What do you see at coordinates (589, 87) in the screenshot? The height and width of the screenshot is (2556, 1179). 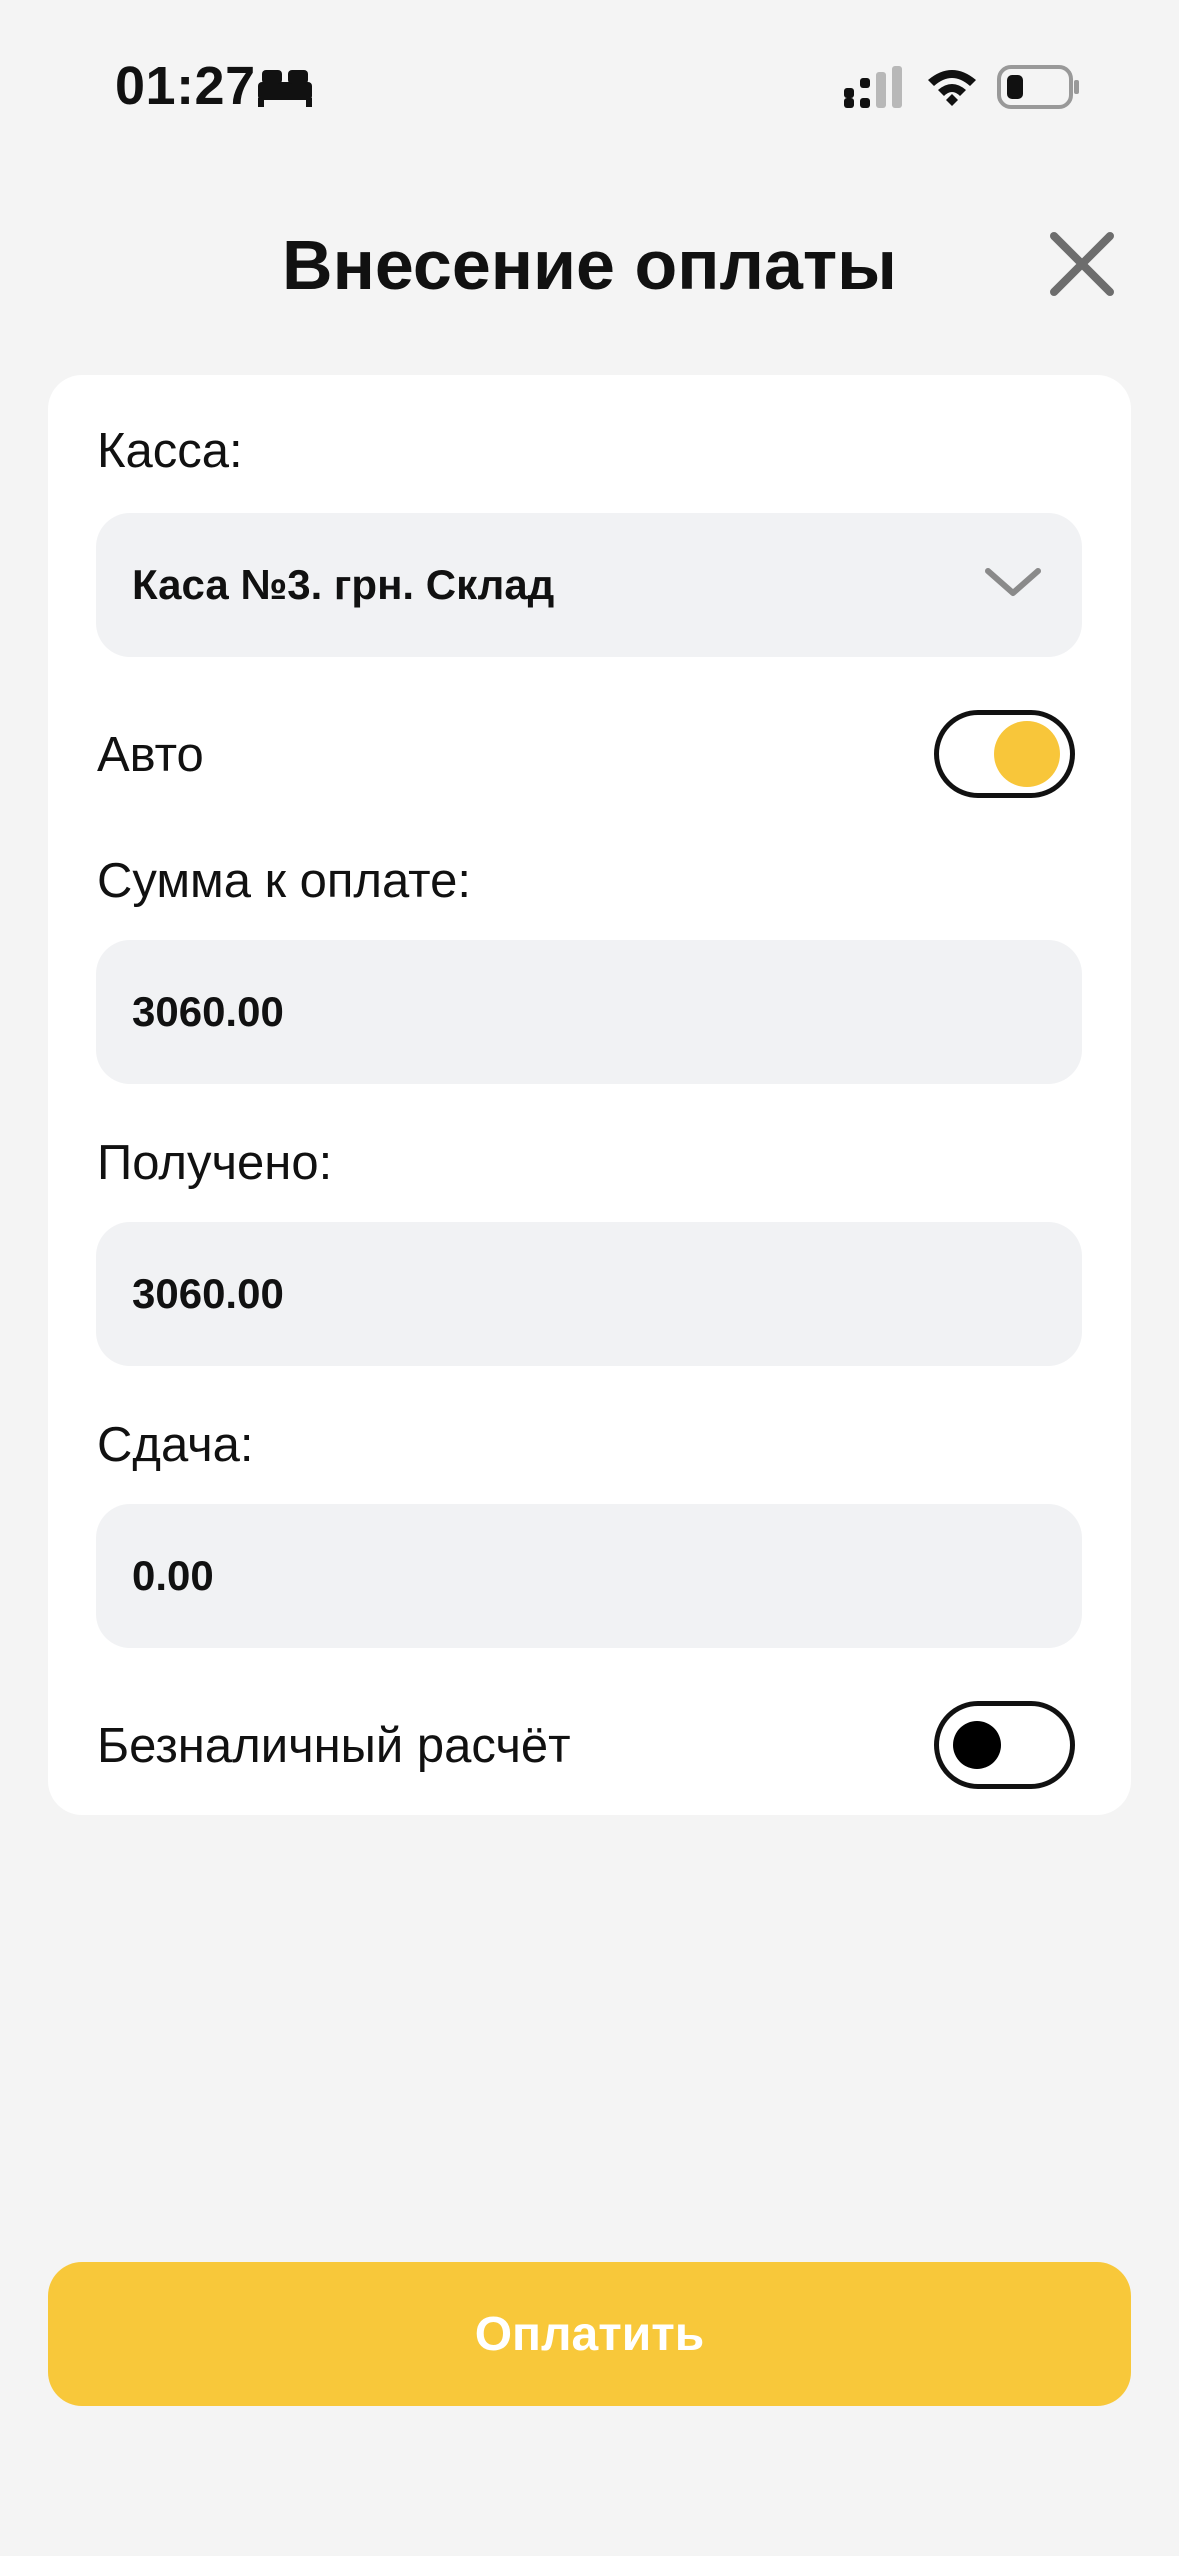 I see `status-bar: 01:27` at bounding box center [589, 87].